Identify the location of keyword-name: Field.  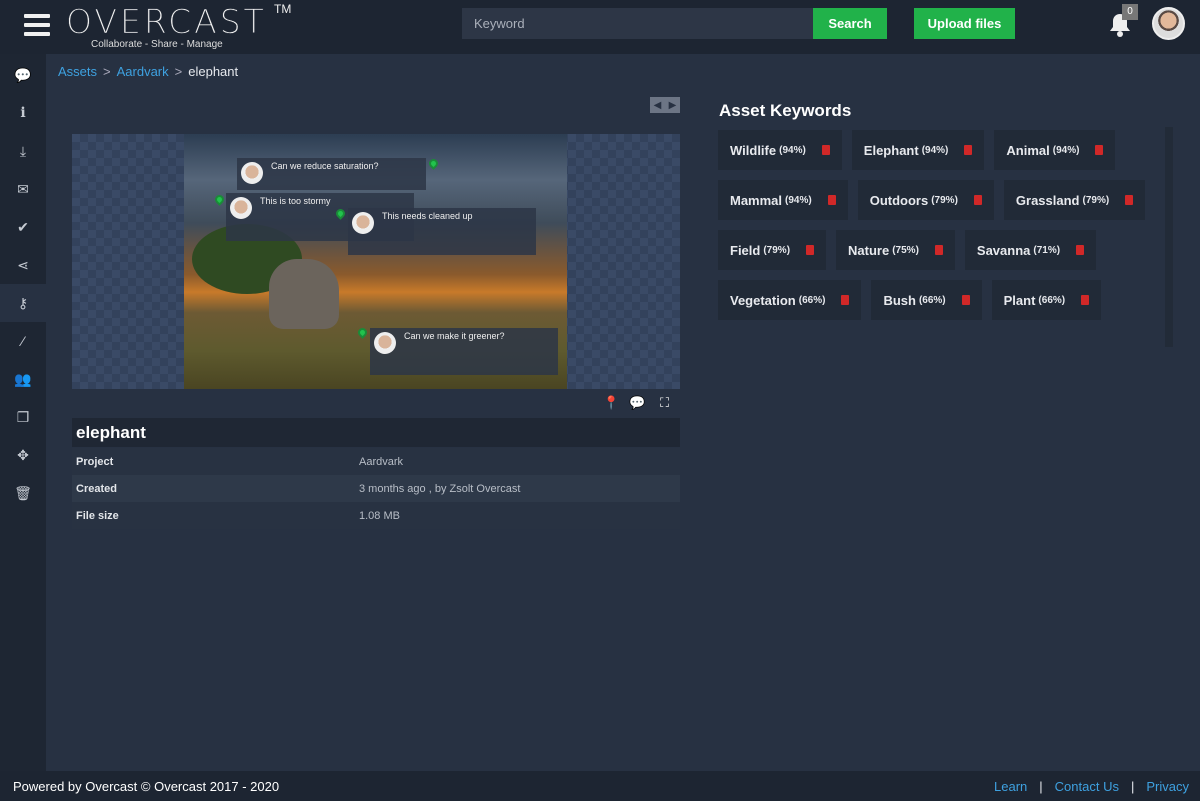
(745, 250).